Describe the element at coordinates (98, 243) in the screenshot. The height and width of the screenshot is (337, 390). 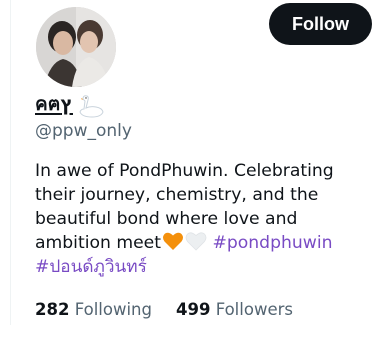
I see `bio-text: ambition meet` at that location.